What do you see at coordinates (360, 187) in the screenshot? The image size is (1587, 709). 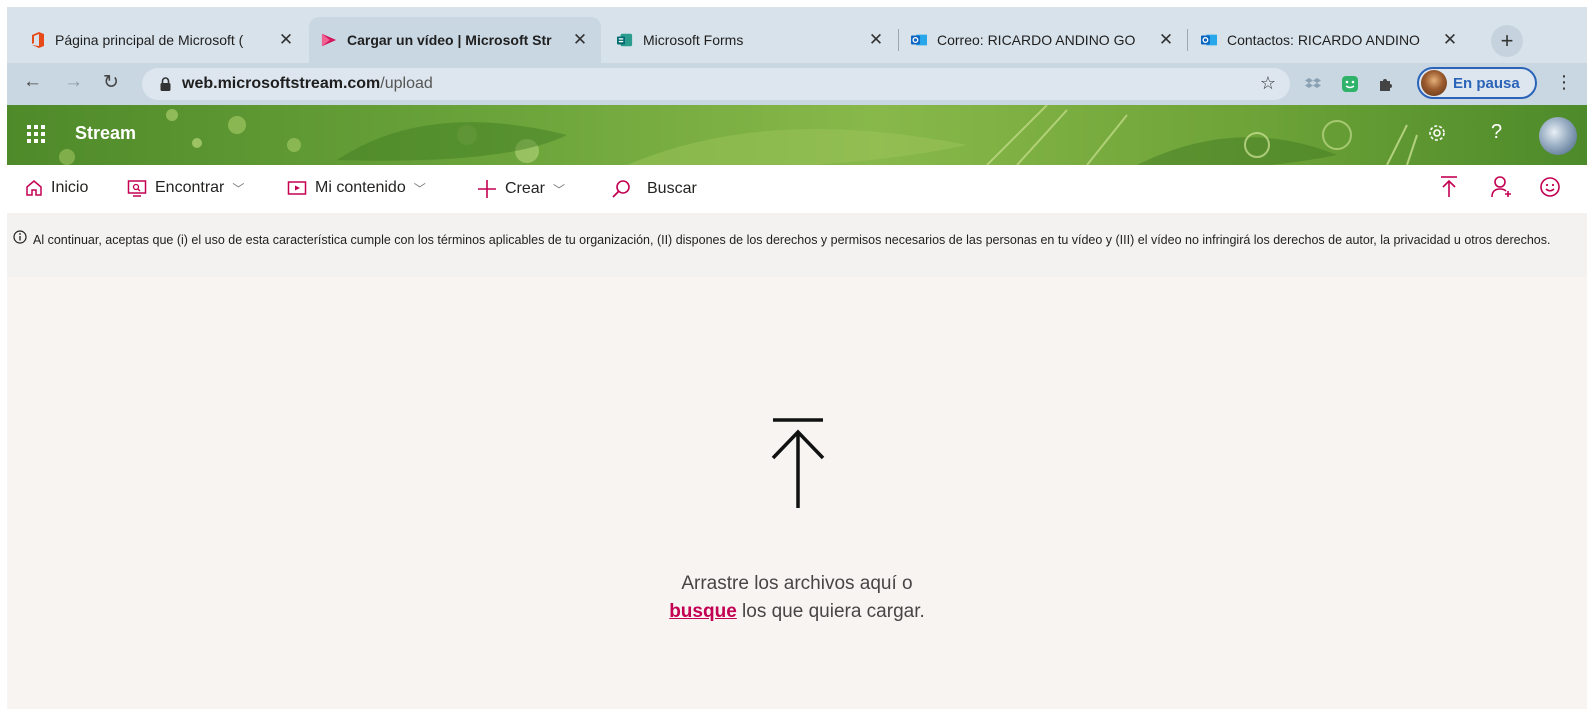 I see `nav-item-label: Mi contenido` at bounding box center [360, 187].